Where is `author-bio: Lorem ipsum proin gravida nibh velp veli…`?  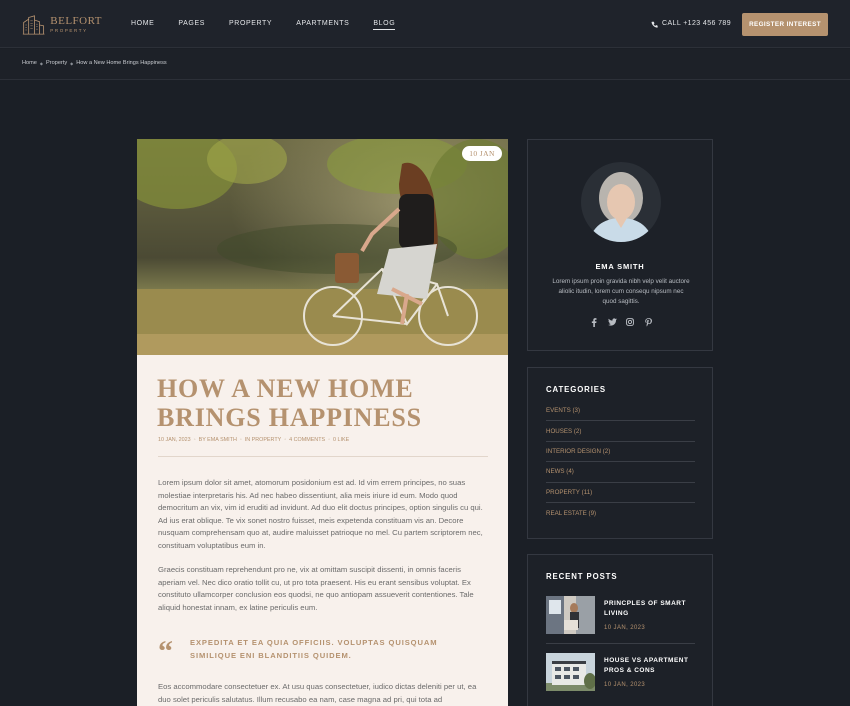
author-bio: Lorem ipsum proin gravida nibh velp veli… is located at coordinates (621, 291).